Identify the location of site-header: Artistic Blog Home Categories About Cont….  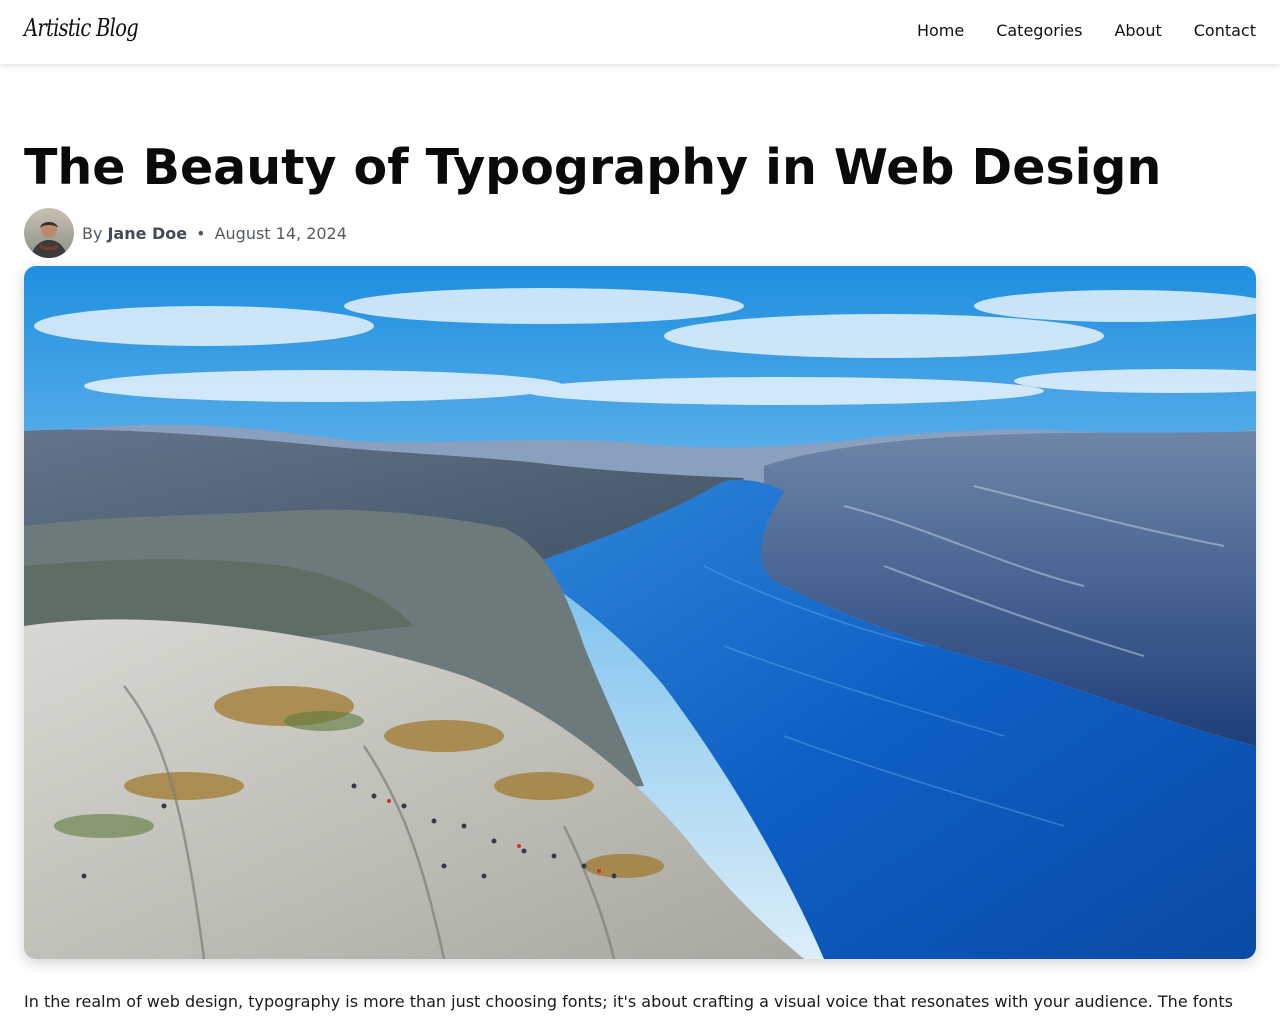
(640, 32).